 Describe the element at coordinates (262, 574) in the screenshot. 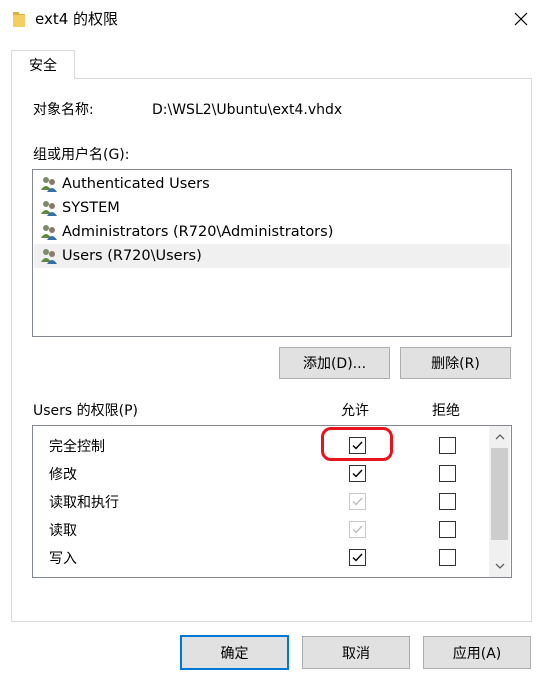

I see `permission-row-partial` at that location.